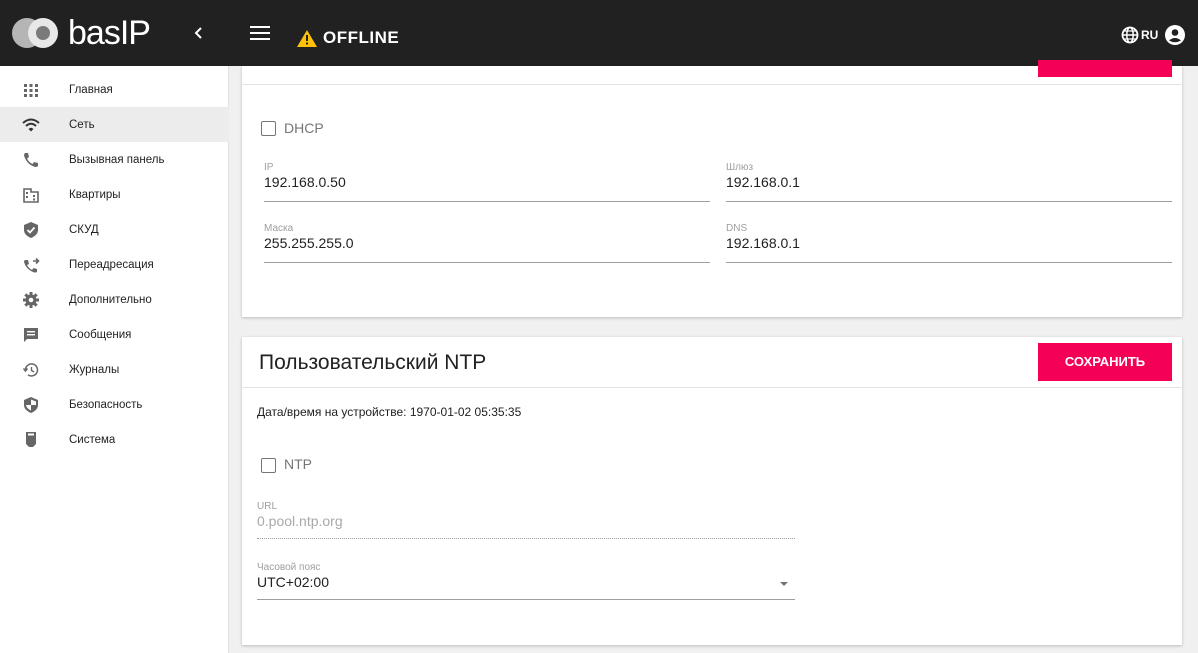  I want to click on top-app-bar: basIP OFFLINE RU, so click(599, 33).